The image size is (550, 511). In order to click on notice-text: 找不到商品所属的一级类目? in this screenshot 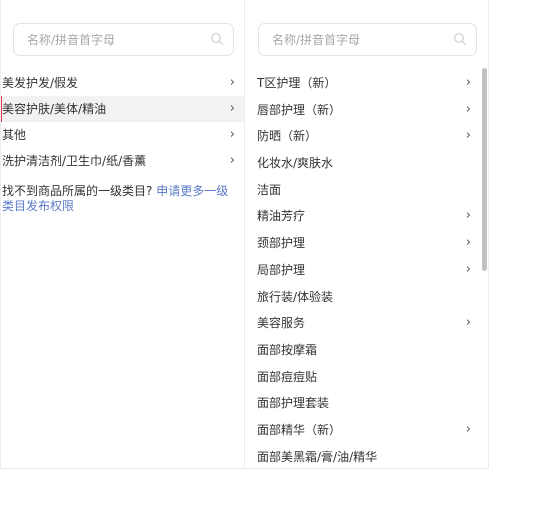, I will do `click(77, 191)`.